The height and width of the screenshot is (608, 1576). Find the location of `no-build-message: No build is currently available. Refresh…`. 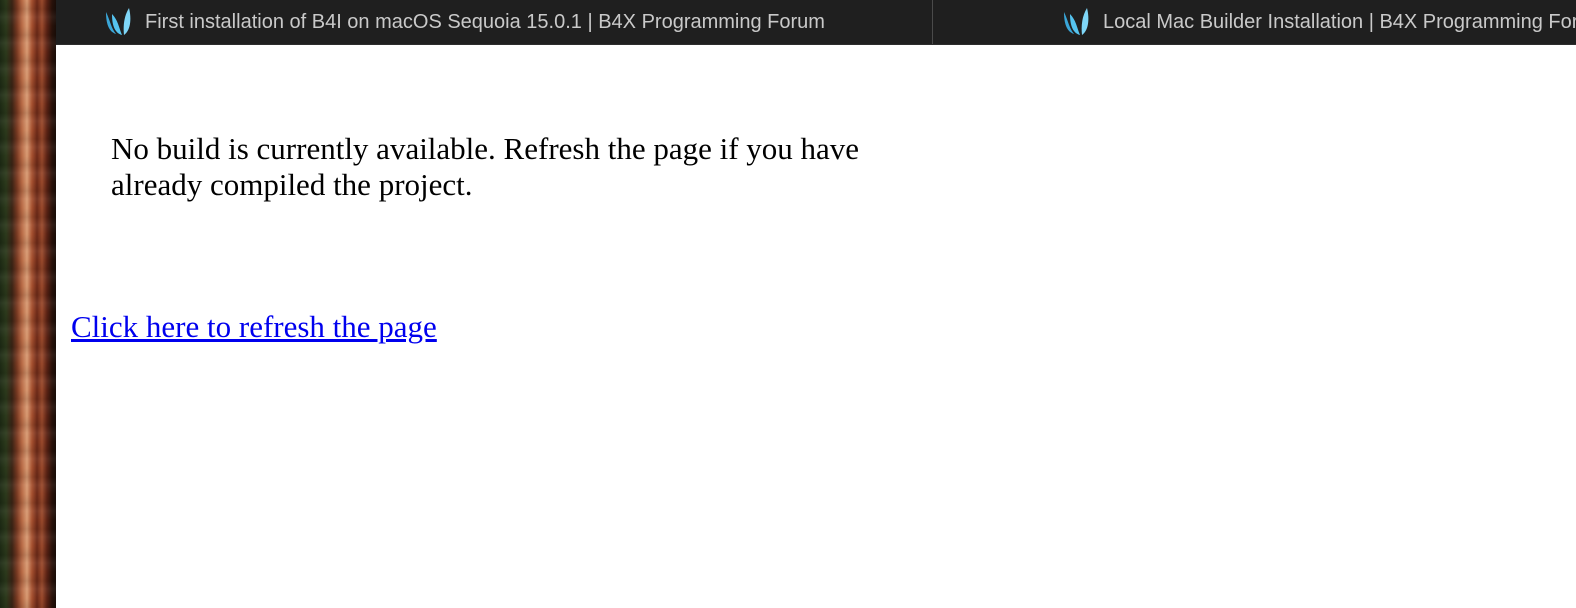

no-build-message: No build is currently available. Refresh… is located at coordinates (485, 166).